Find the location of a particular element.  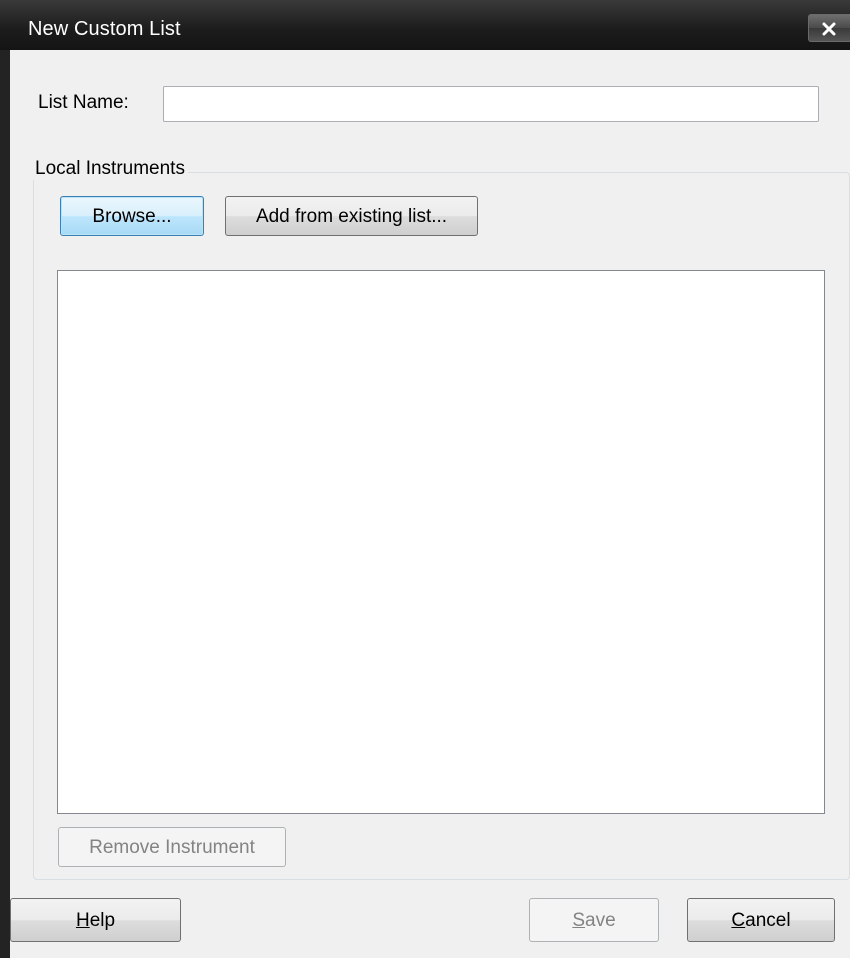

cancel-label-rest: ancel is located at coordinates (768, 920).